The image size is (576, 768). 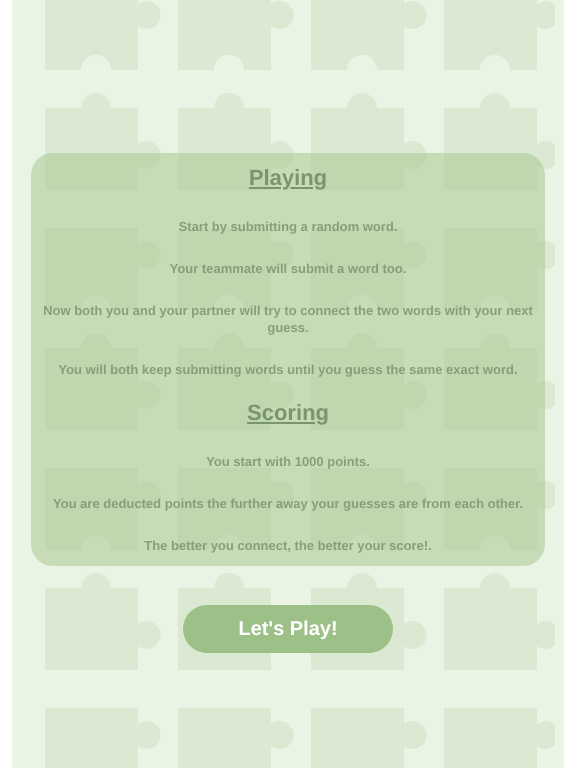 What do you see at coordinates (288, 545) in the screenshot?
I see `rule-text: The better you connect, the better your score!.` at bounding box center [288, 545].